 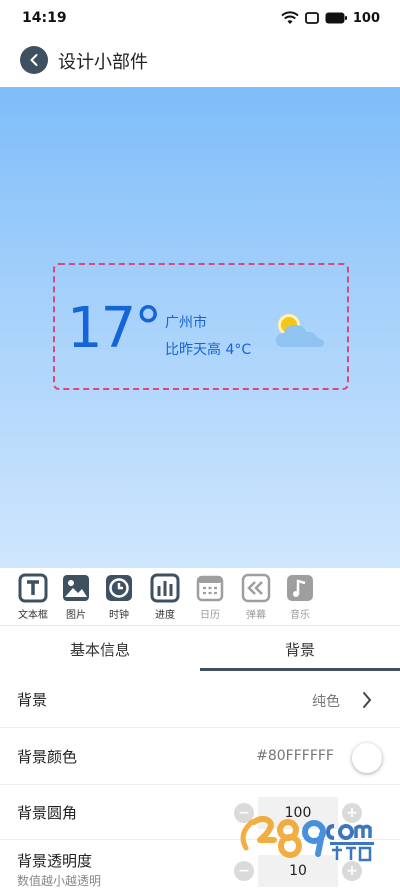 I want to click on tab-background: 背景, so click(x=300, y=649).